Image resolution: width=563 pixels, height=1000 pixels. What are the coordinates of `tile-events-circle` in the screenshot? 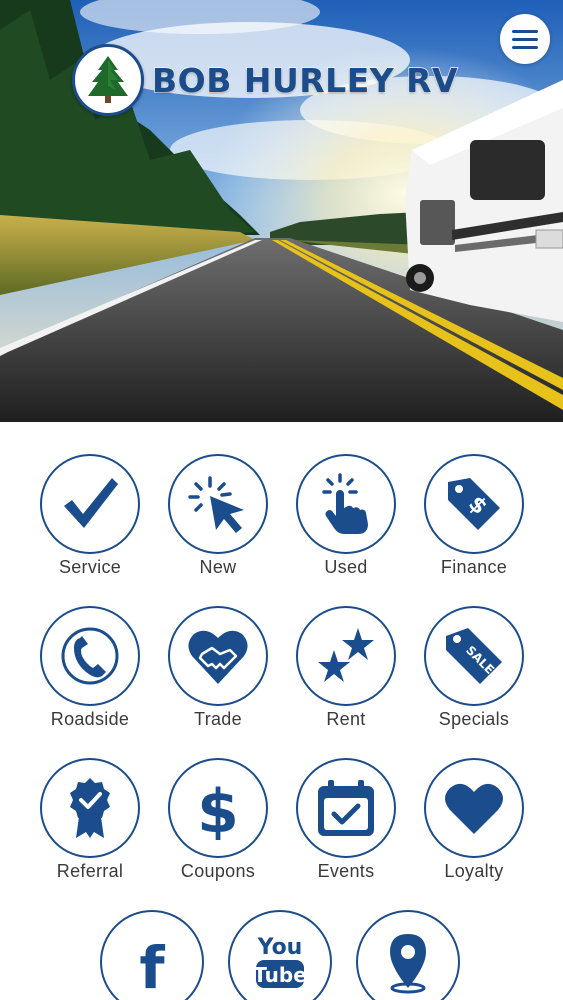 It's located at (346, 808).